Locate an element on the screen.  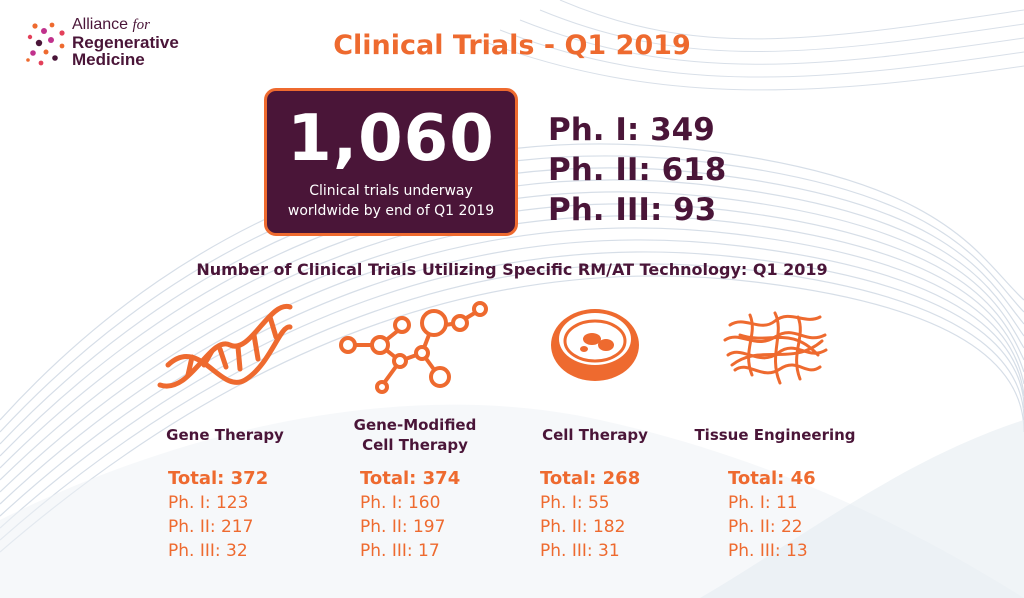
molecule-icon is located at coordinates (413, 347).